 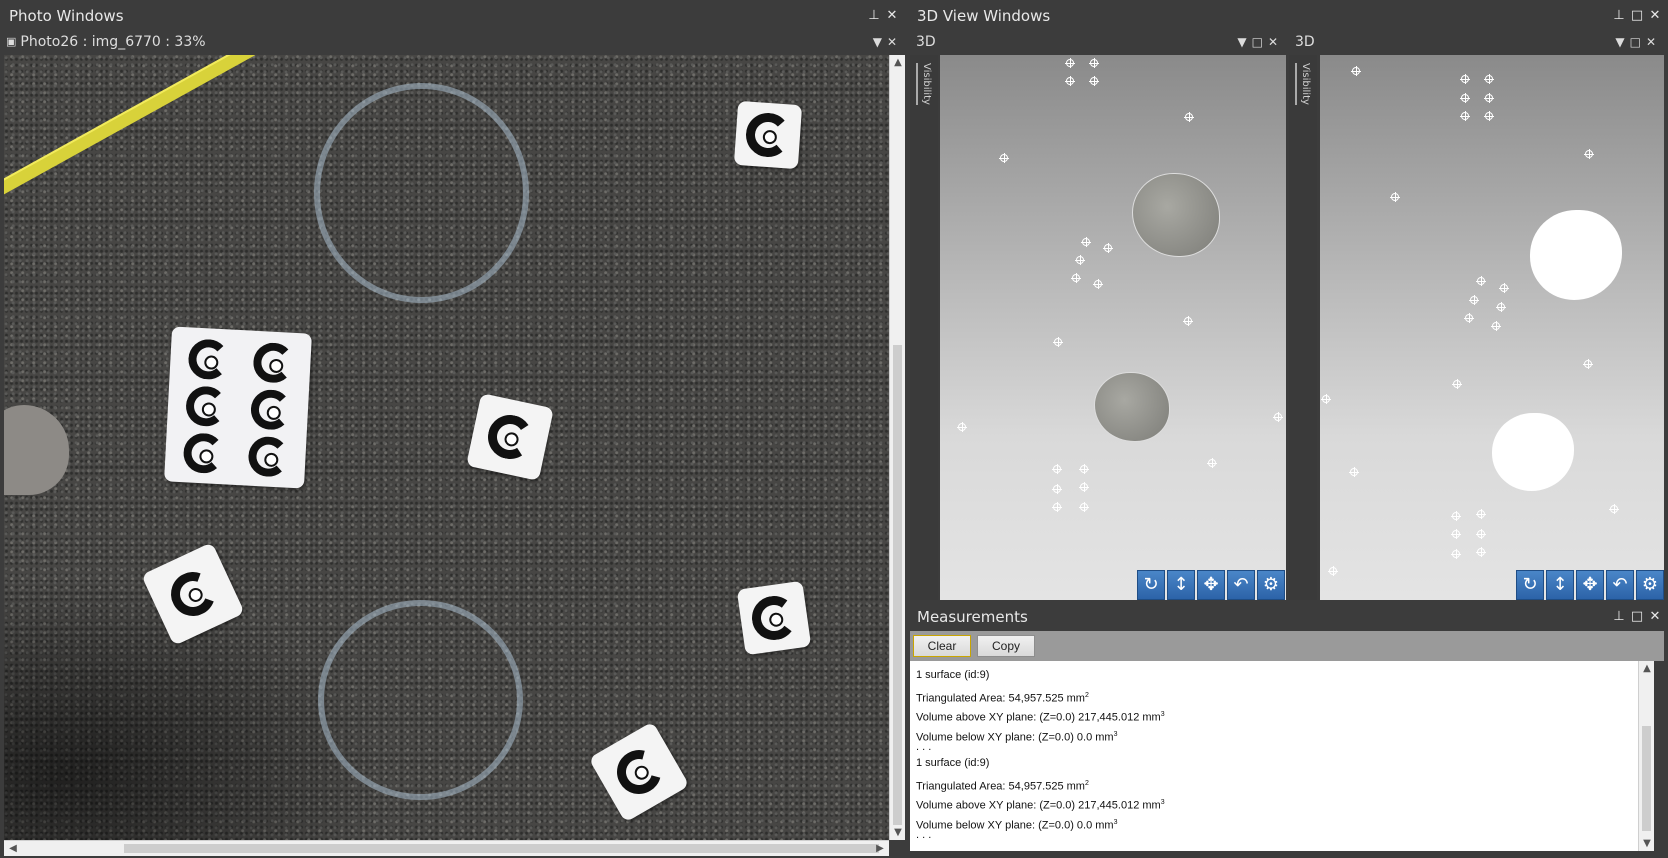 What do you see at coordinates (420, 700) in the screenshot?
I see `chalk-circle-bottom` at bounding box center [420, 700].